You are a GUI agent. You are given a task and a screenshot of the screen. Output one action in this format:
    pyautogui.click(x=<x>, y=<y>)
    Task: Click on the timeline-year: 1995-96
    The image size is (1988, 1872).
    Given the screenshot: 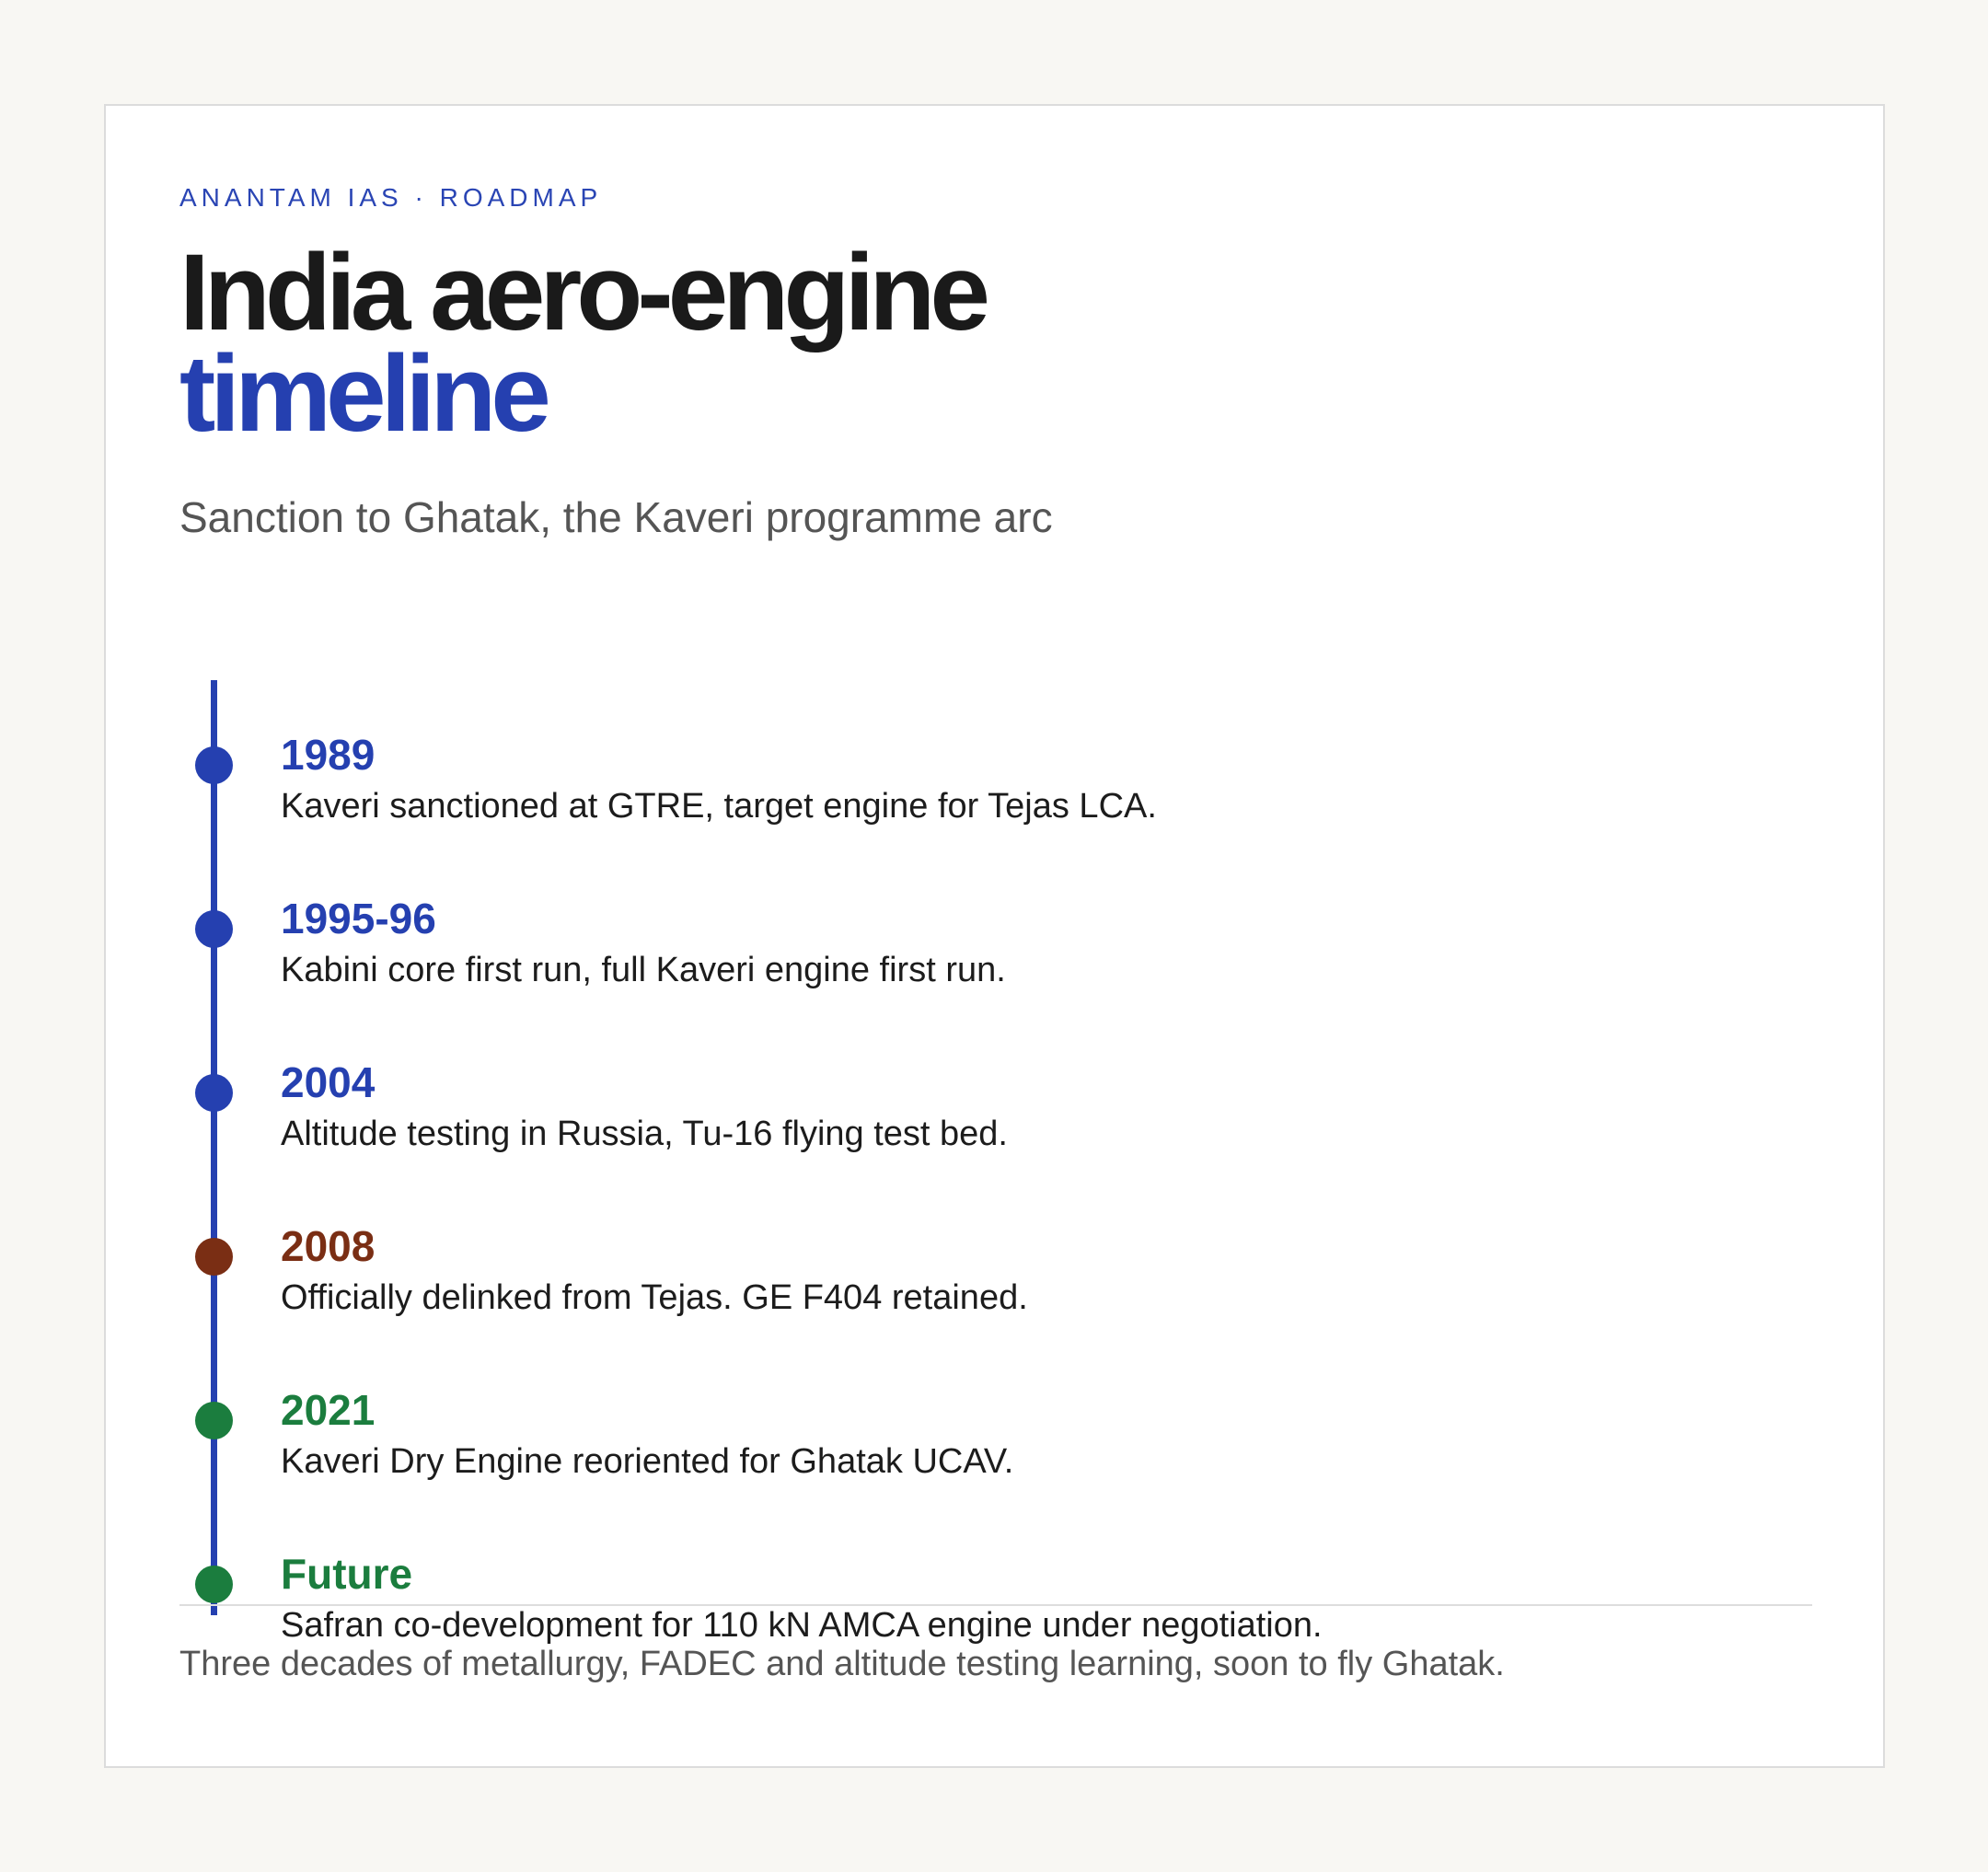 What is the action you would take?
    pyautogui.click(x=358, y=918)
    